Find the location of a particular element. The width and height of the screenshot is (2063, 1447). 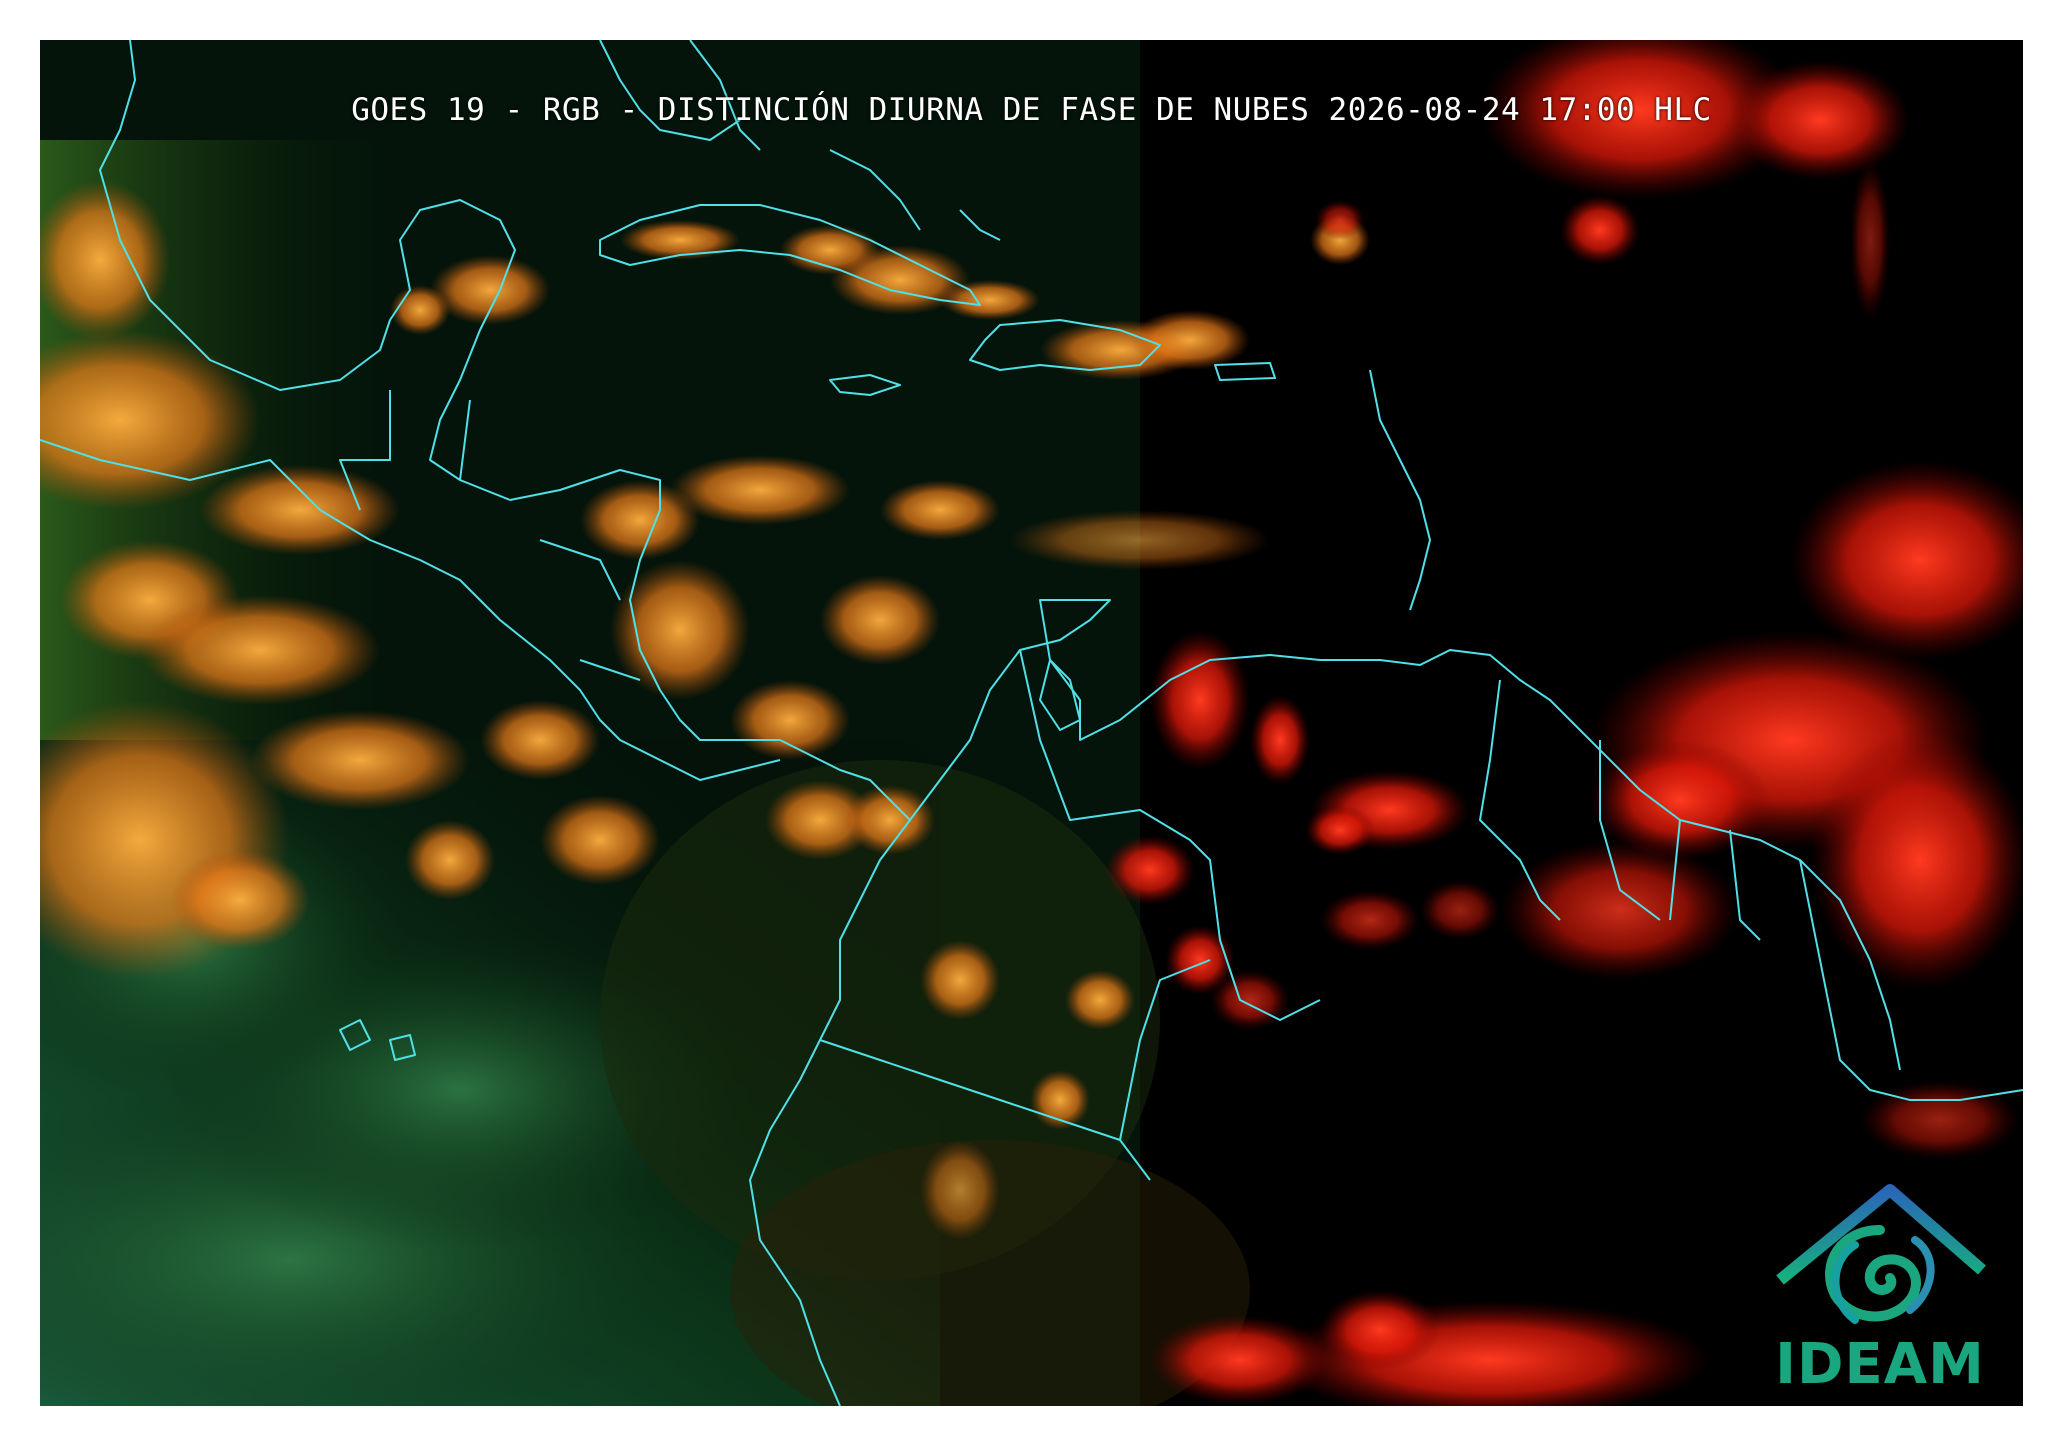

ideam-logo-text: IDEAM is located at coordinates (1880, 1364).